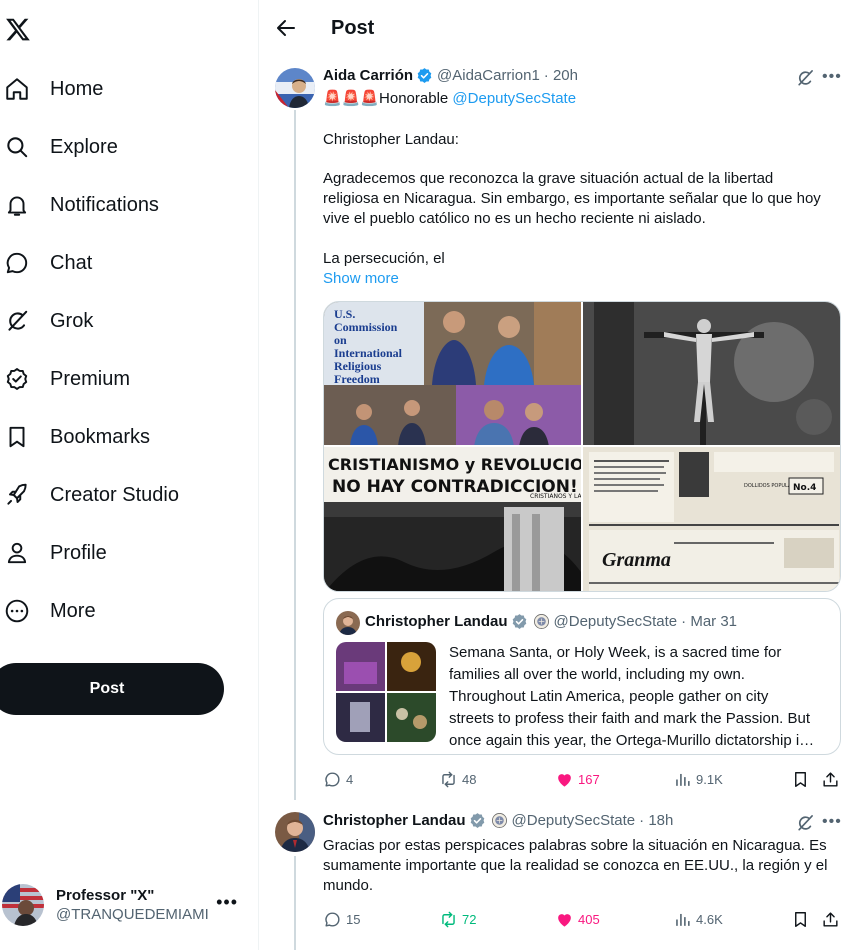 This screenshot has height=950, width=858. I want to click on newspaper-title: Granma, so click(636, 560).